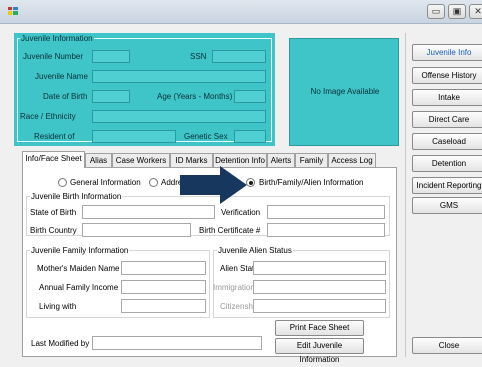 The height and width of the screenshot is (367, 482). I want to click on birth-certificate-label: Birth Certificate #, so click(230, 230).